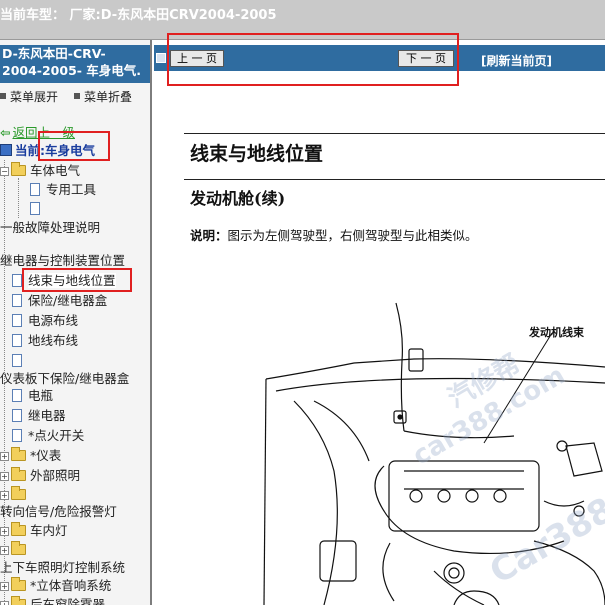 Image resolution: width=605 pixels, height=605 pixels. Describe the element at coordinates (45, 341) in the screenshot. I see `tree-item-ground-wiring: 地线布线` at that location.